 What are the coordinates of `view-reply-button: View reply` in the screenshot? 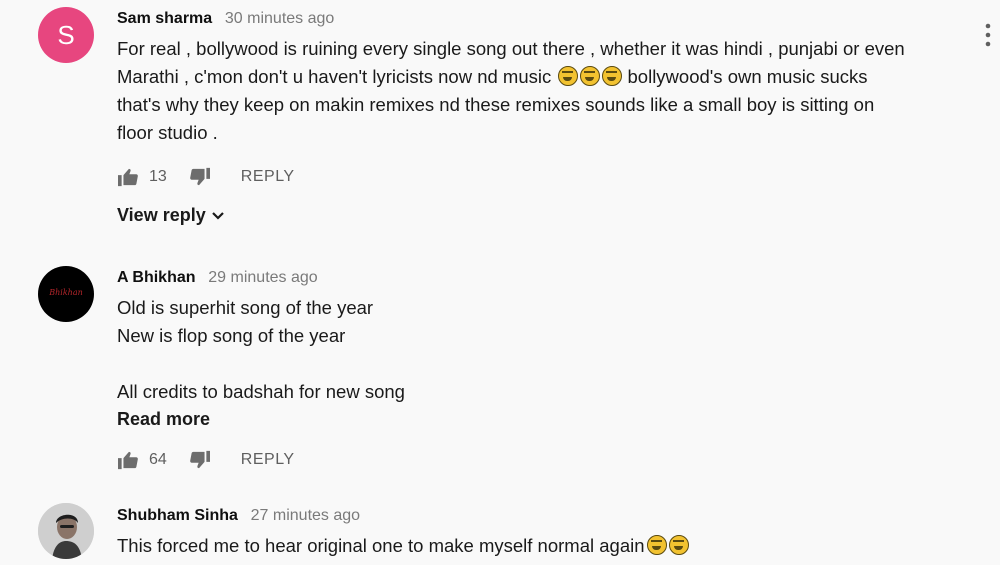 It's located at (171, 215).